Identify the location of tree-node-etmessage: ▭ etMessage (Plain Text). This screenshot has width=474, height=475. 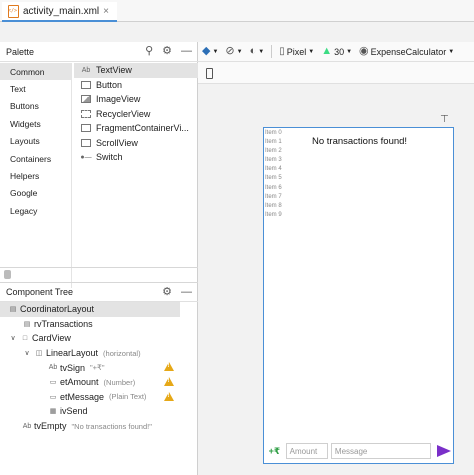
(99, 397).